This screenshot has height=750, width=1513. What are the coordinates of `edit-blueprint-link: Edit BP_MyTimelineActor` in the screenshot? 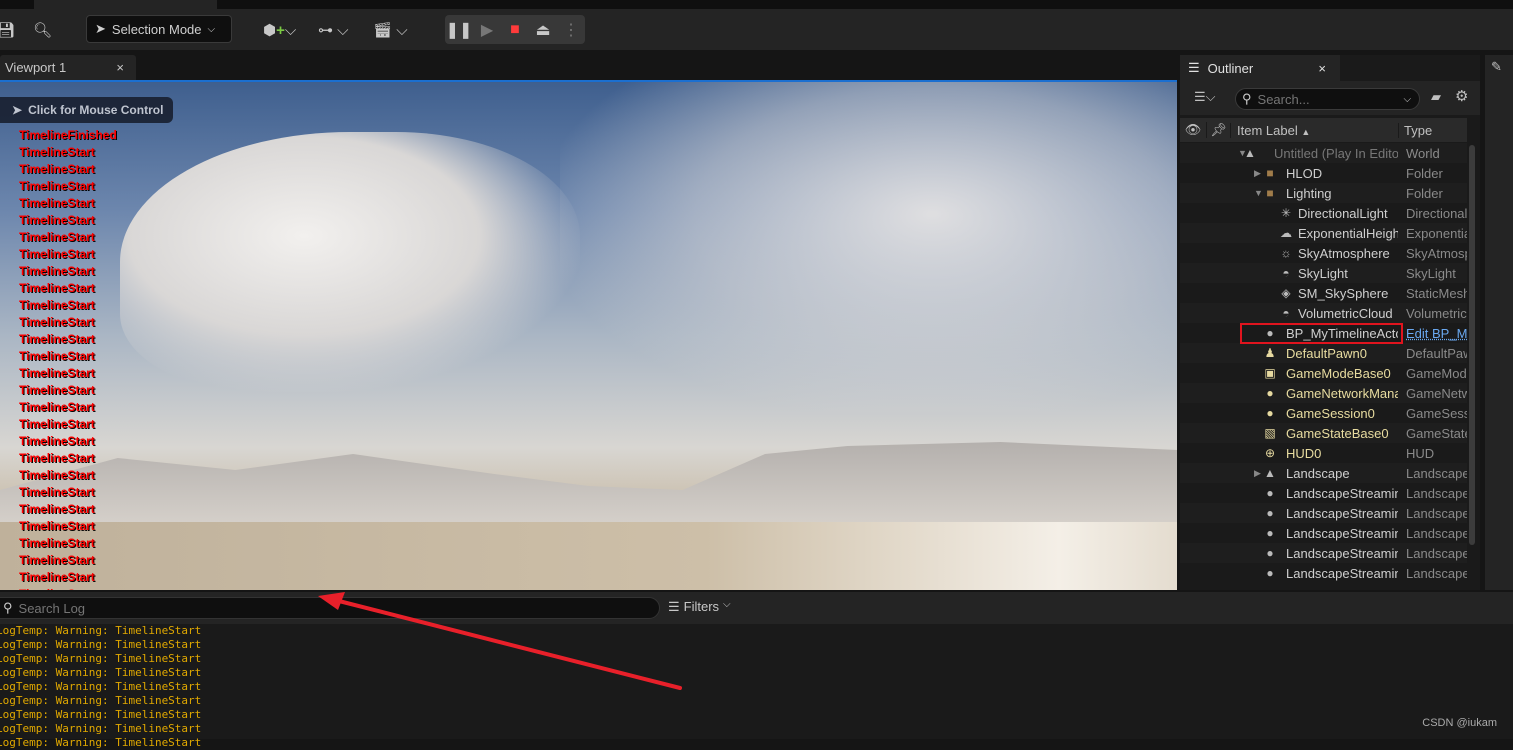 It's located at (1436, 333).